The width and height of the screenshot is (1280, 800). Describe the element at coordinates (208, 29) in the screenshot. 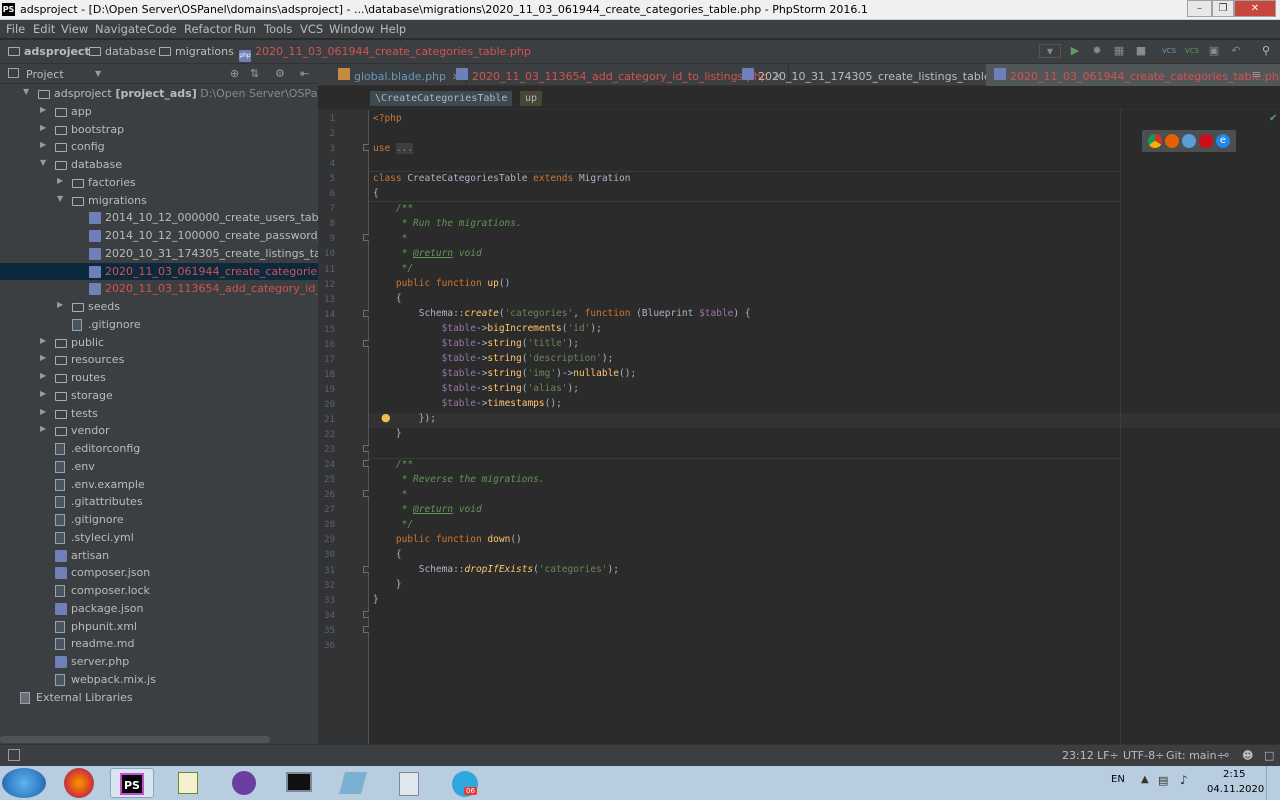

I see `menu-refactor: Refactor` at that location.